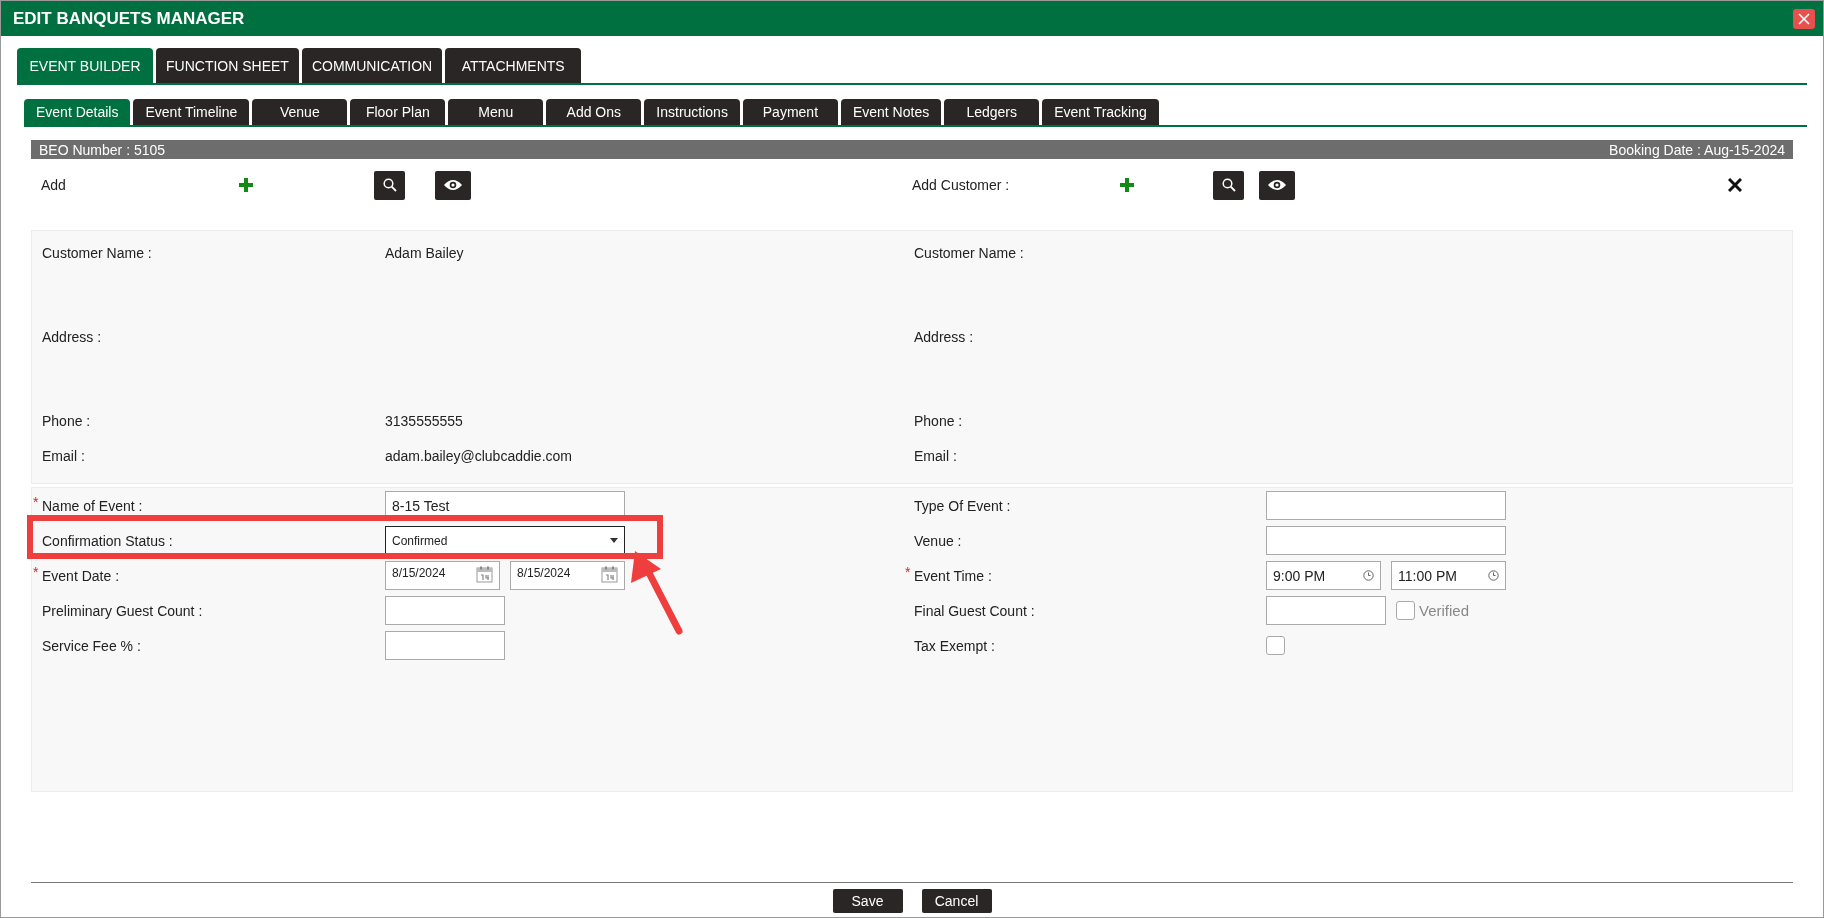 This screenshot has height=918, width=1824. Describe the element at coordinates (91, 645) in the screenshot. I see `field-label: Service Fee % :` at that location.